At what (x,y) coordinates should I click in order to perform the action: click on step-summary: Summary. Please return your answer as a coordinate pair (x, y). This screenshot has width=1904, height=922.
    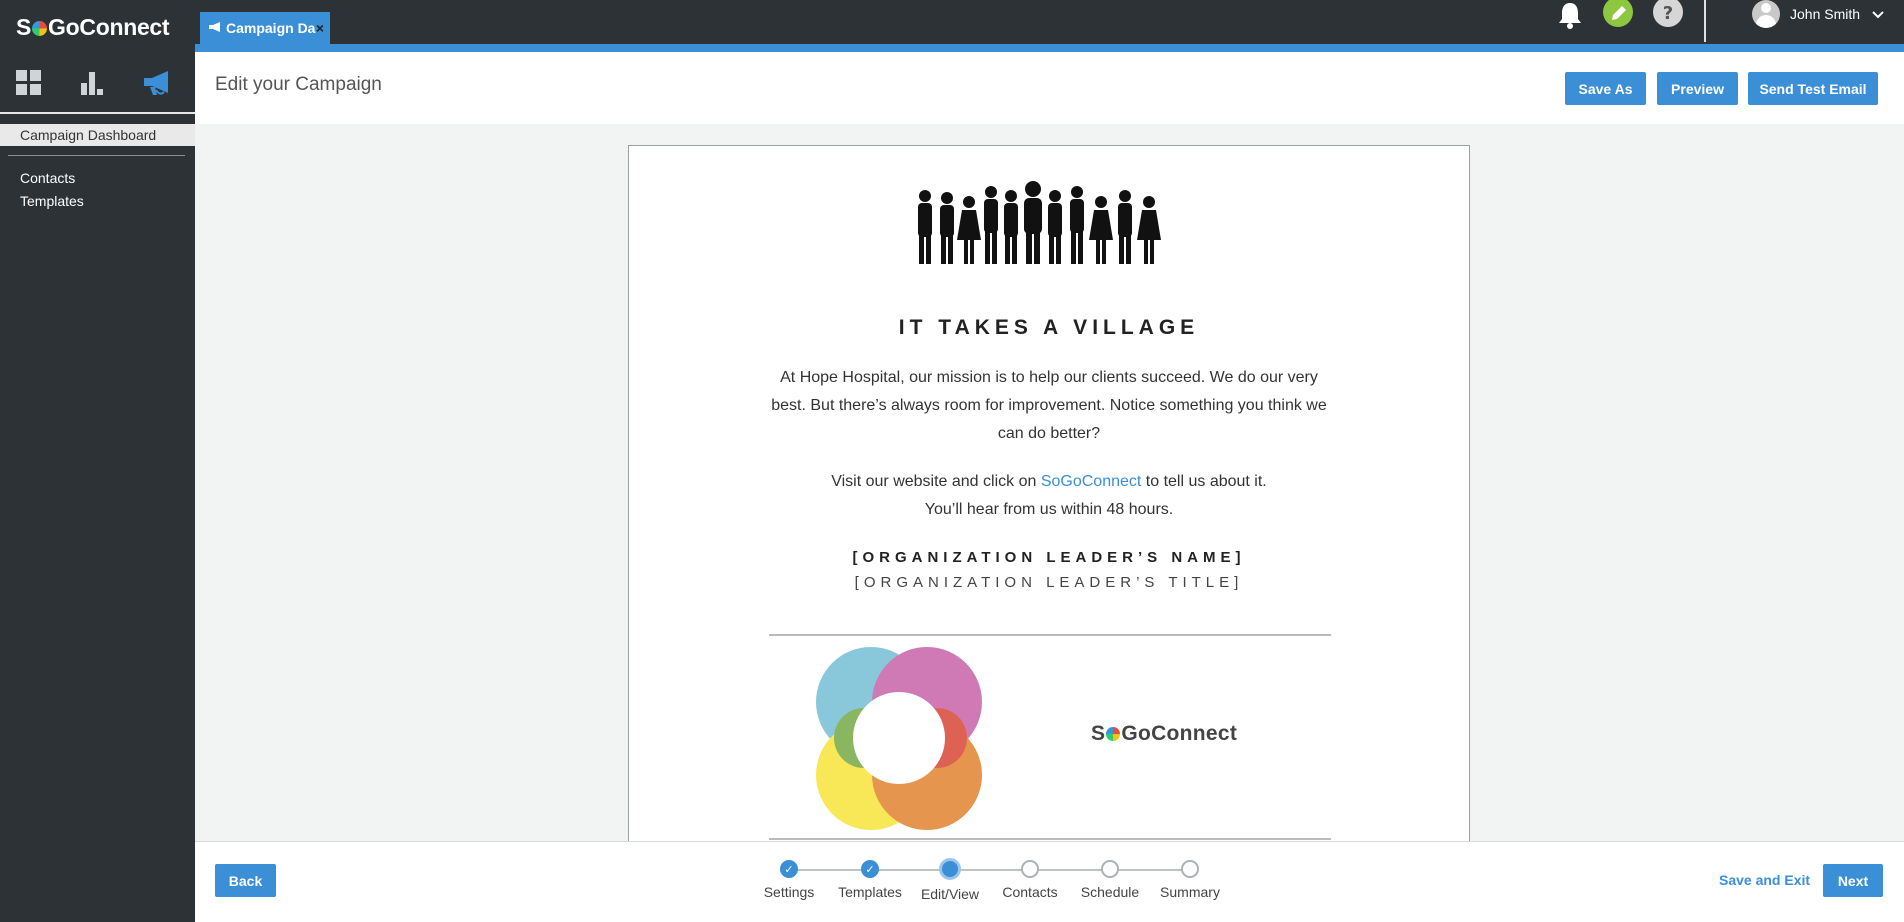
    Looking at the image, I should click on (1190, 880).